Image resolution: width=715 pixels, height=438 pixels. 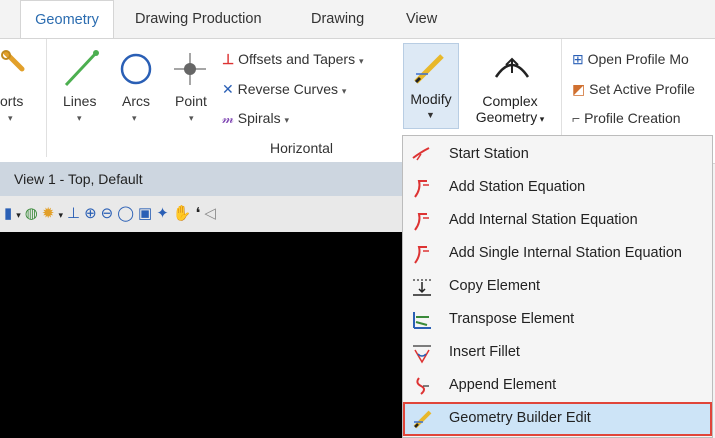 What do you see at coordinates (287, 89) in the screenshot?
I see `reverse-curves-label: Reverse Curves` at bounding box center [287, 89].